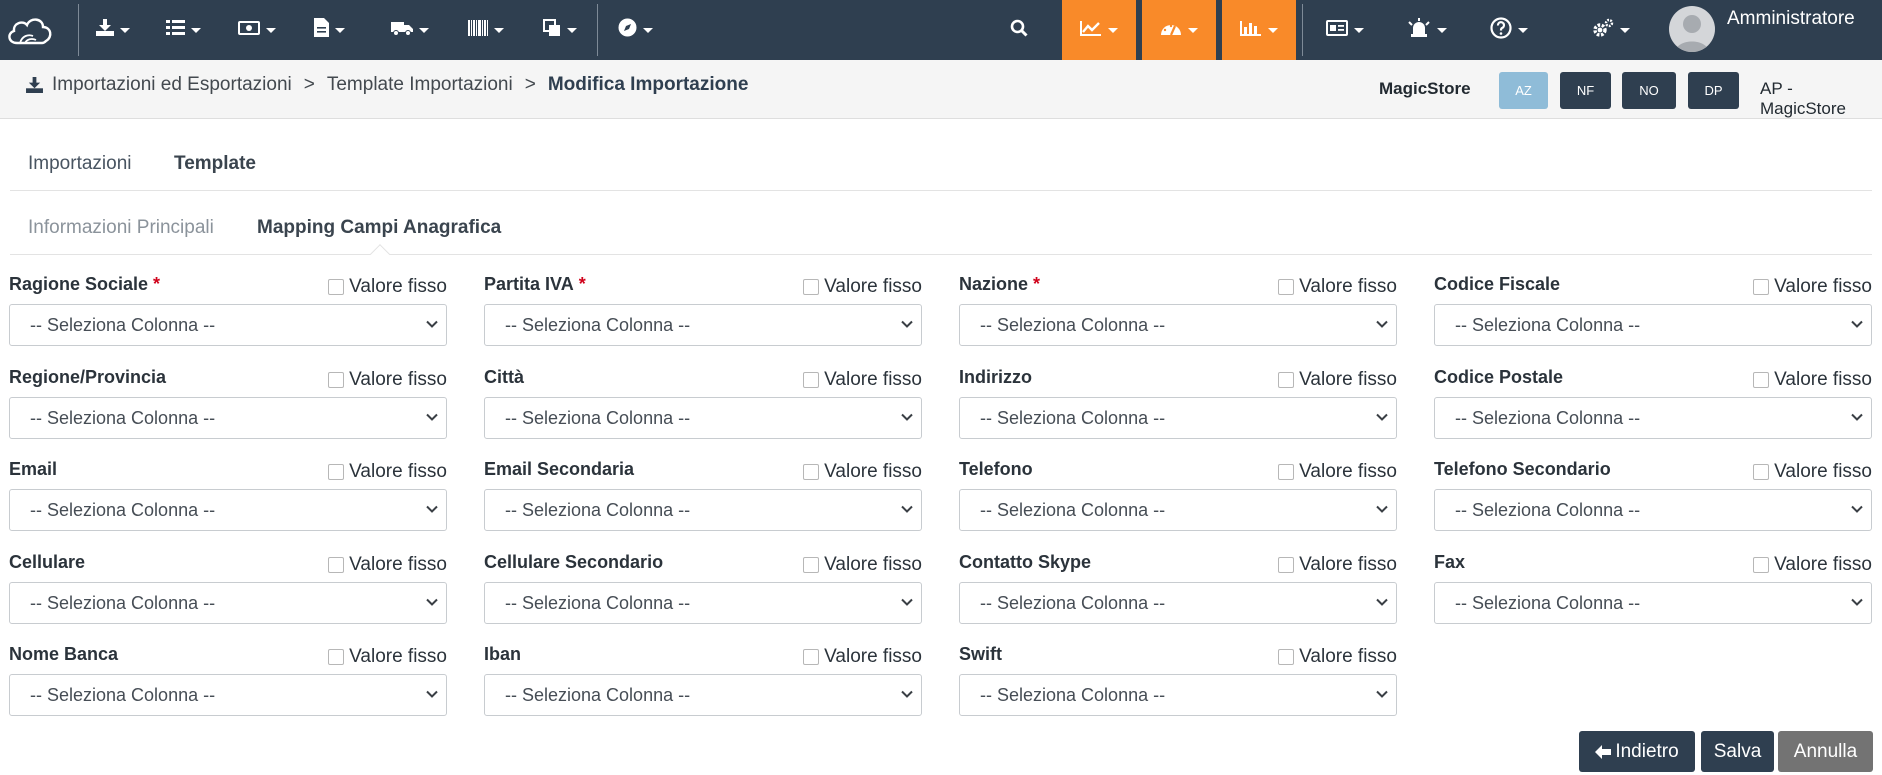  I want to click on store-code-button-az: AZ, so click(1523, 90).